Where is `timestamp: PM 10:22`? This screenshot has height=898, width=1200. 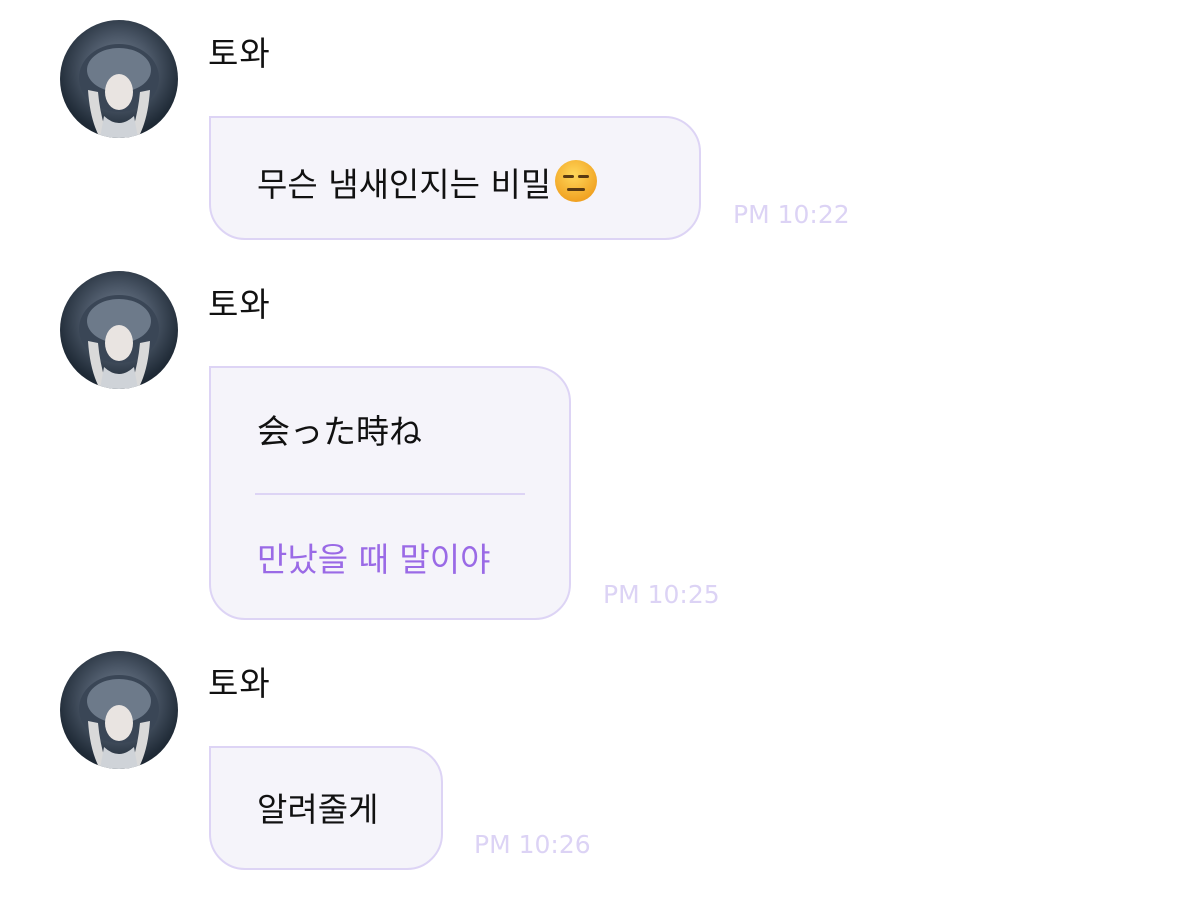
timestamp: PM 10:22 is located at coordinates (791, 214).